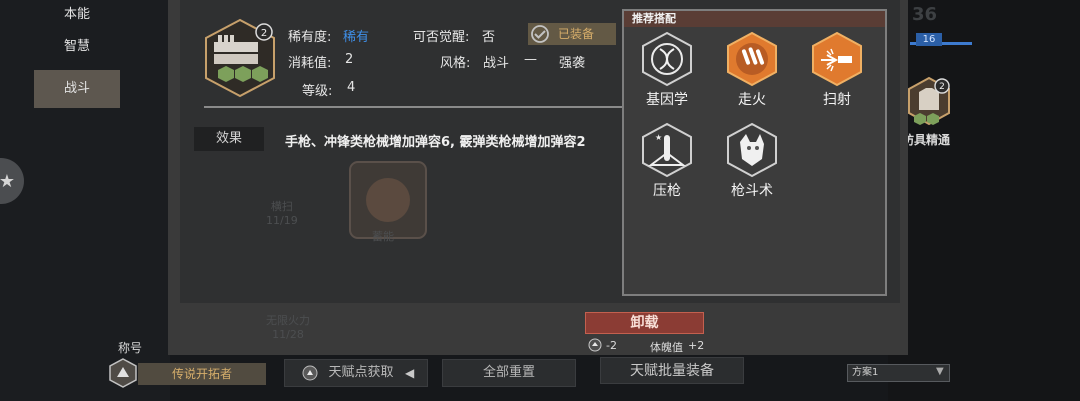 This screenshot has width=1080, height=401. I want to click on cost-label: 消耗值:, so click(310, 63).